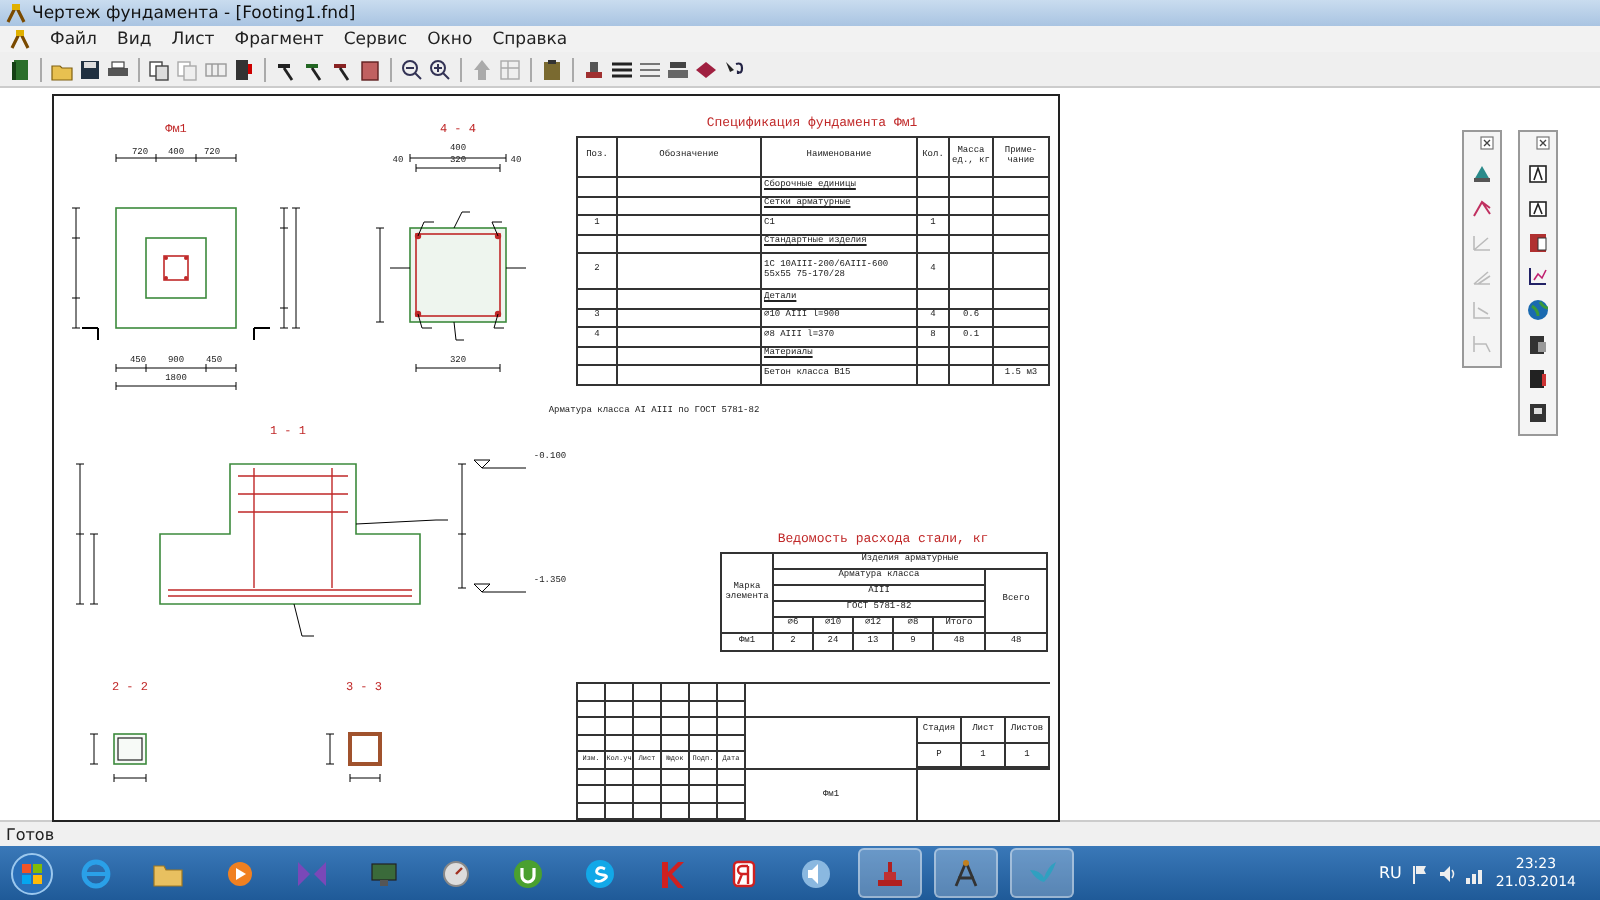  Describe the element at coordinates (622, 69) in the screenshot. I see `lines-icon` at that location.